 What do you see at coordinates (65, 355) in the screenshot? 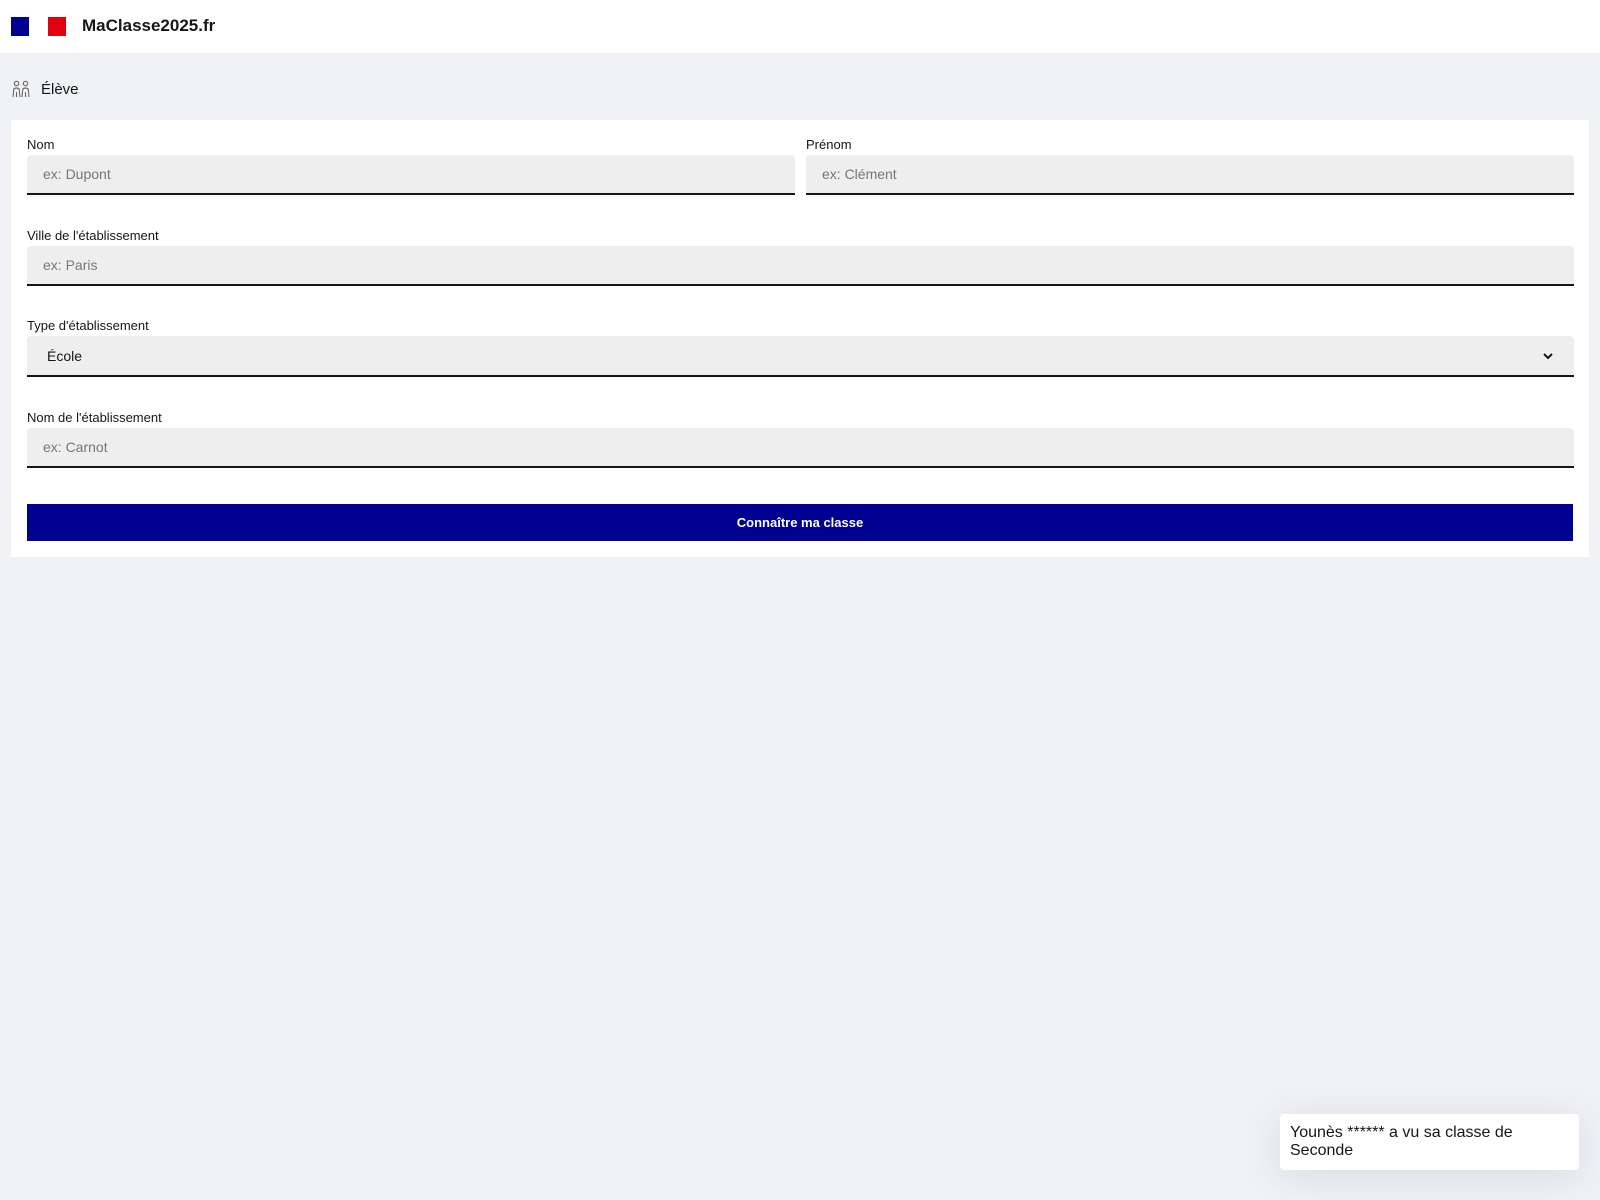
I see `type-select-value: École` at bounding box center [65, 355].